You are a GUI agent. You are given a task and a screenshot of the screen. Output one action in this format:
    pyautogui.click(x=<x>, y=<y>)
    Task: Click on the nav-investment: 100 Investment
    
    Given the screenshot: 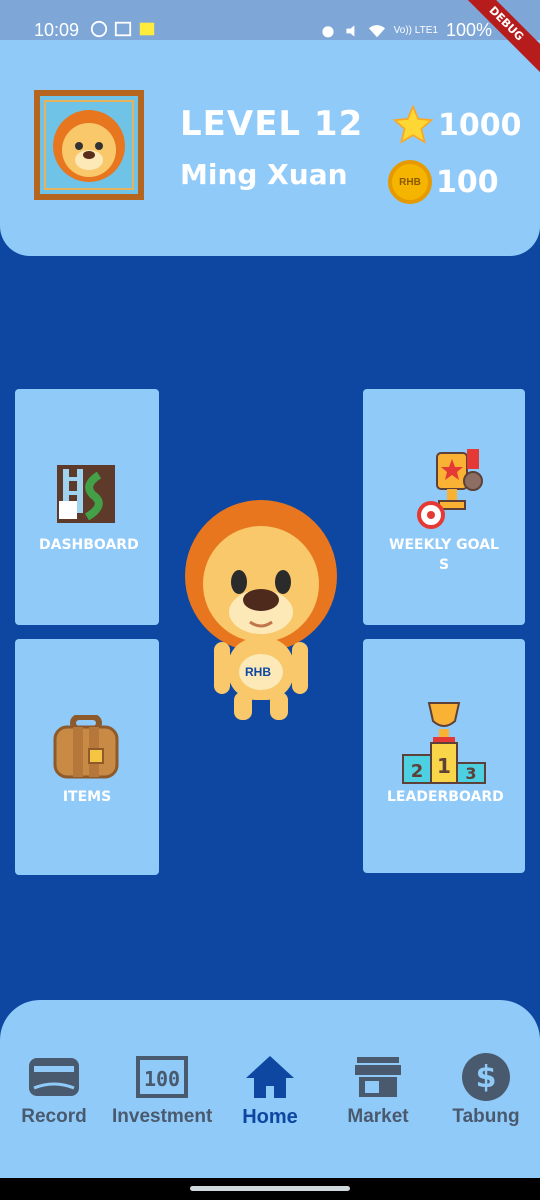 What is the action you would take?
    pyautogui.click(x=162, y=1089)
    